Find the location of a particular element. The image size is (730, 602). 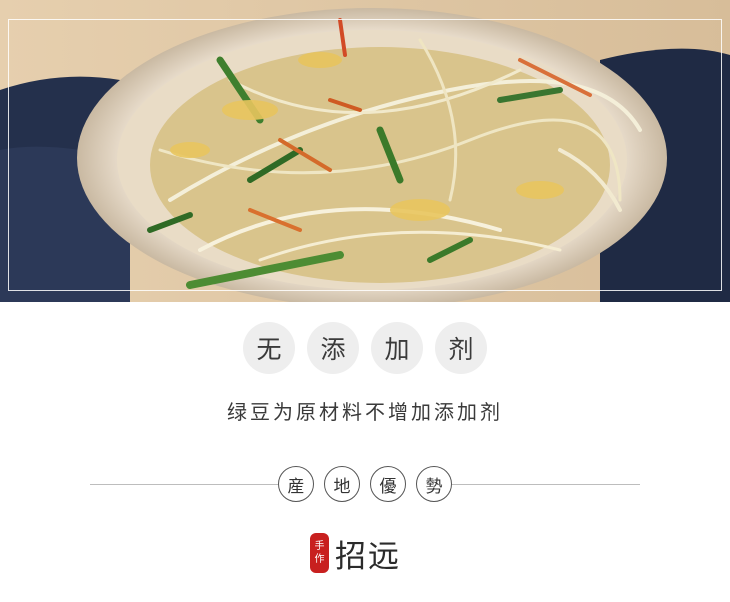

badge-char: 加 is located at coordinates (397, 348).